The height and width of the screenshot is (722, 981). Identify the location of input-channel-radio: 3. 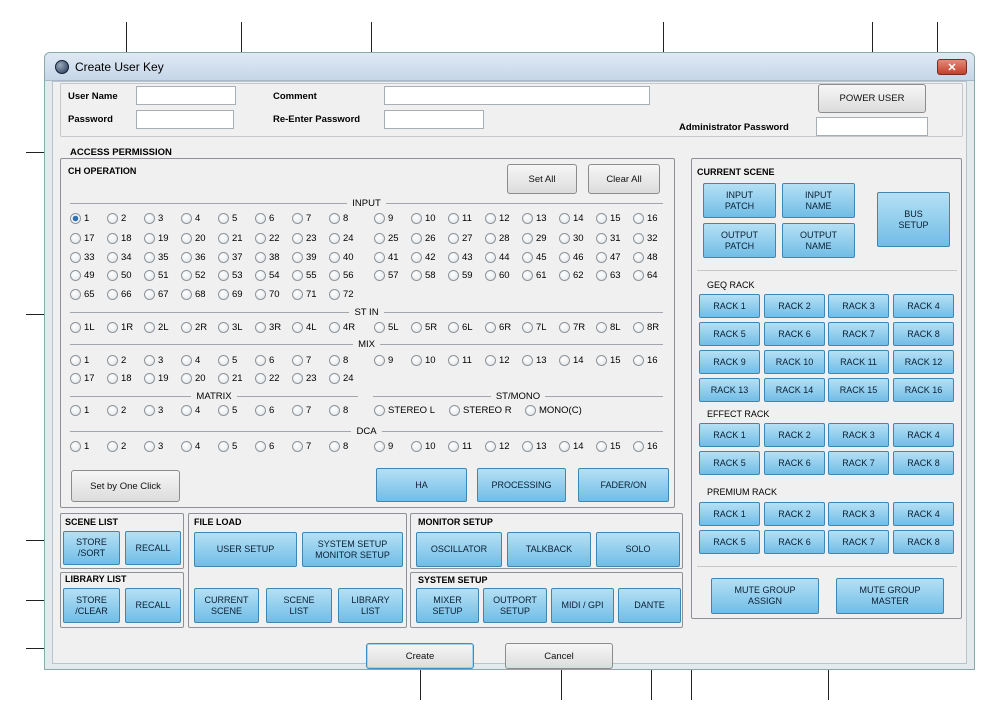
(153, 218).